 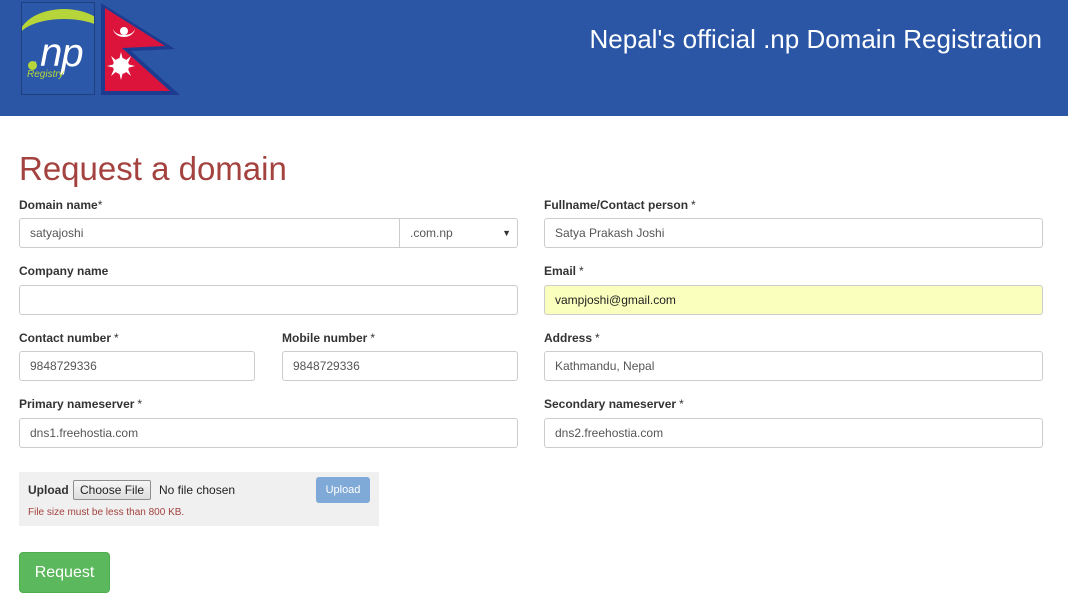 What do you see at coordinates (106, 512) in the screenshot?
I see `file-size-note: File size must be less than 800 KB.` at bounding box center [106, 512].